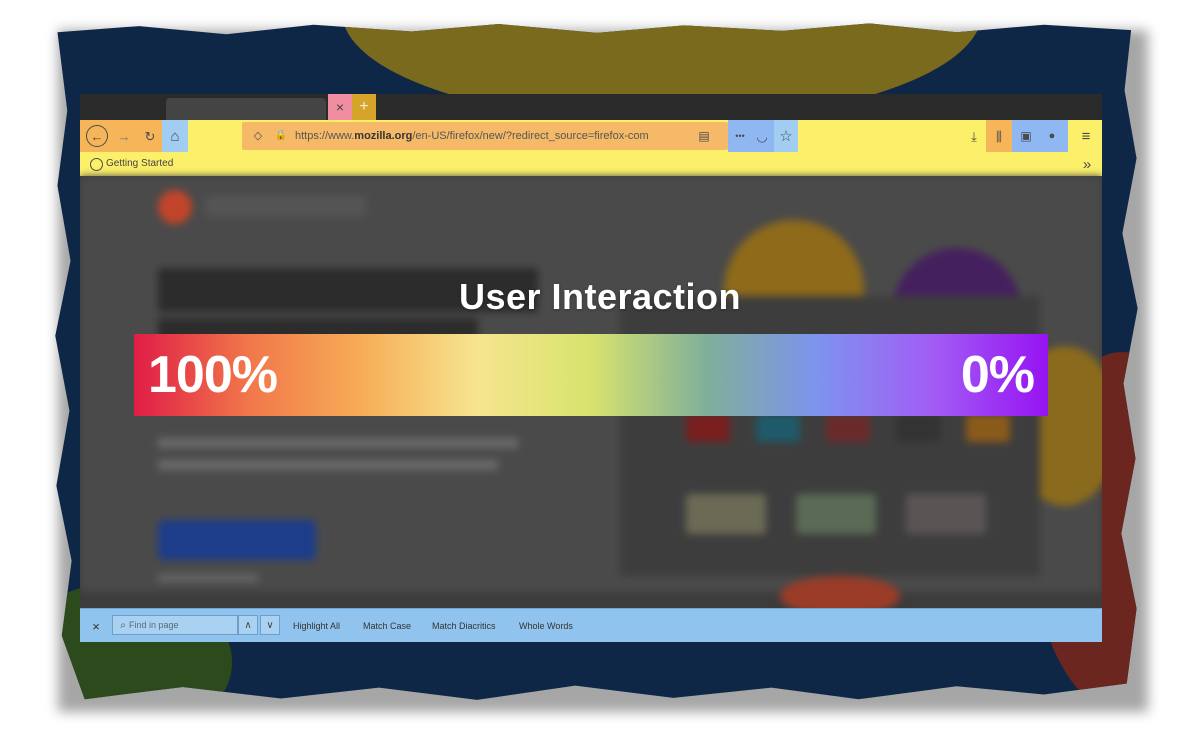 The height and width of the screenshot is (734, 1200). I want to click on sidebar-icon: ▣, so click(1026, 136).